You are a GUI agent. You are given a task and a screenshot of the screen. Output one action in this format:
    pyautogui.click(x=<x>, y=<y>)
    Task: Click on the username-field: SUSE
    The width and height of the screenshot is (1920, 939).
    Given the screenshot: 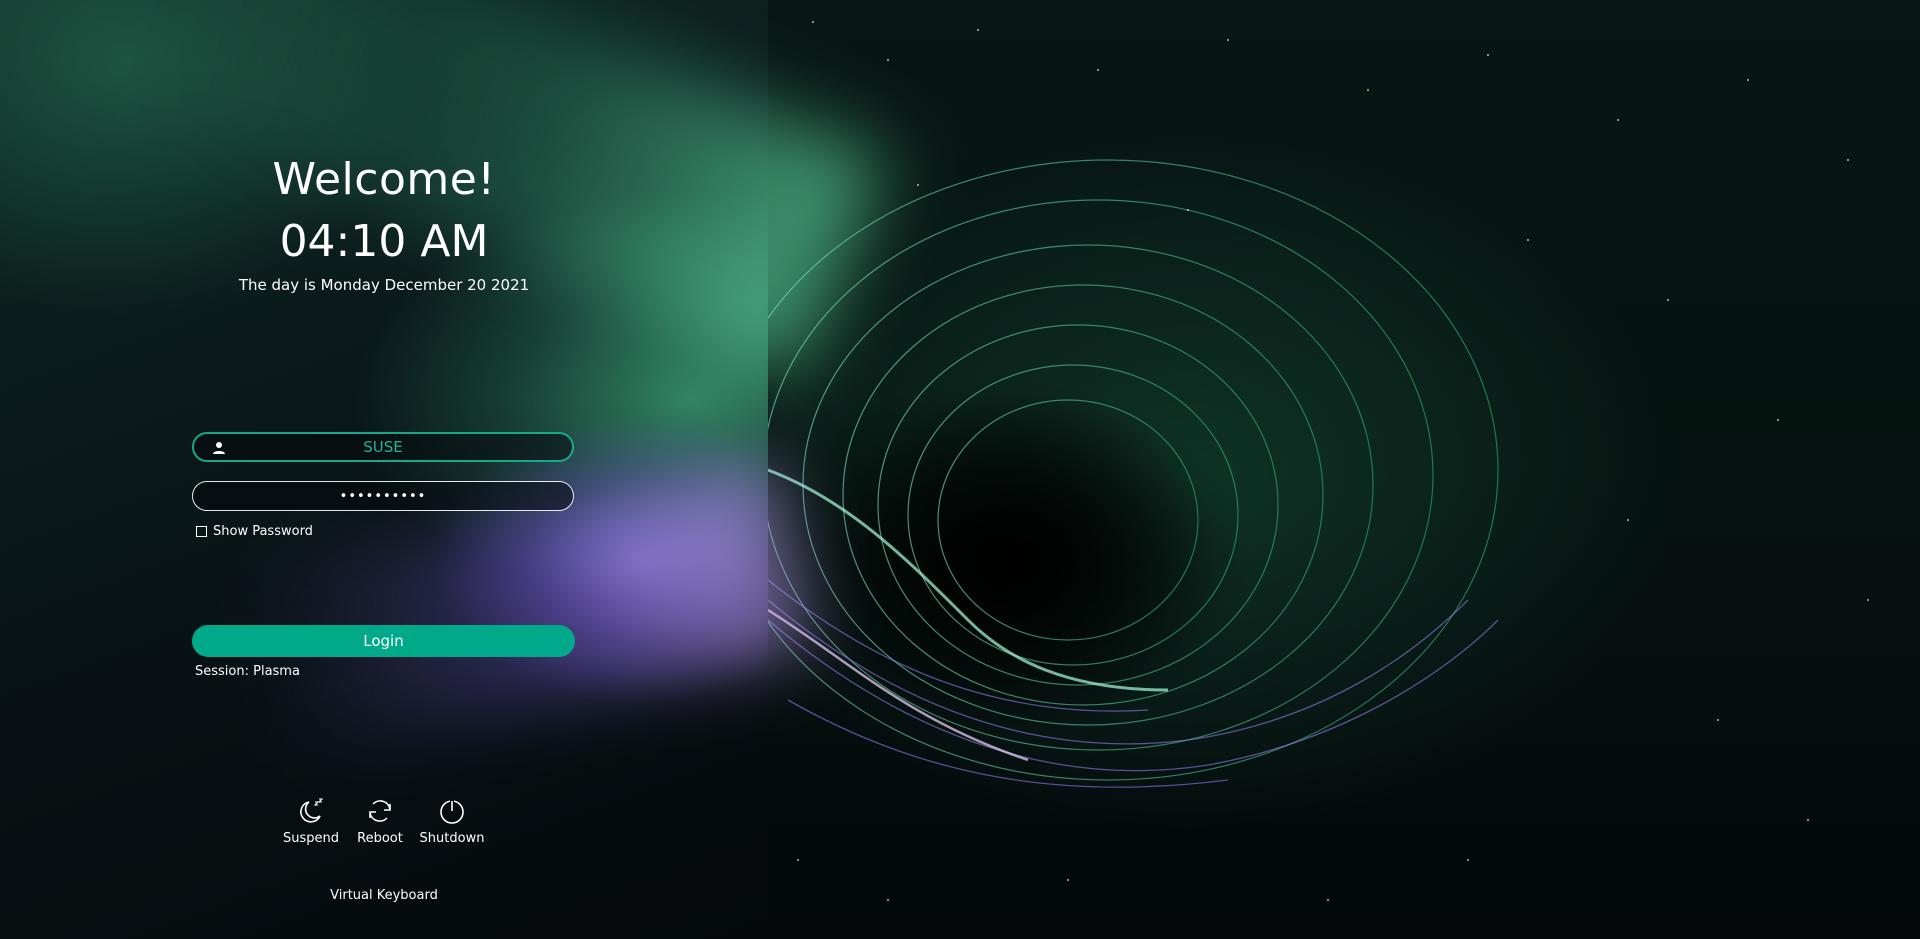 What is the action you would take?
    pyautogui.click(x=383, y=447)
    